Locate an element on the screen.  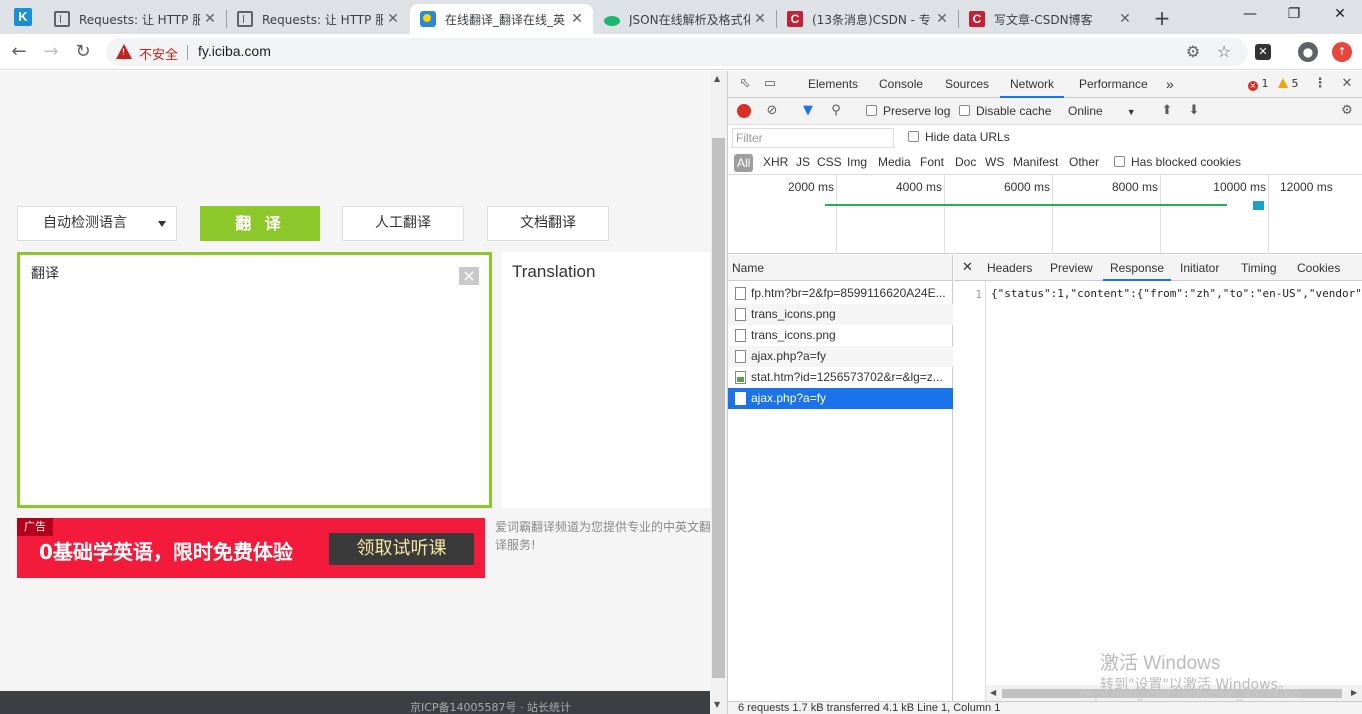
scroll-right-icon: ▶ is located at coordinates (1354, 692).